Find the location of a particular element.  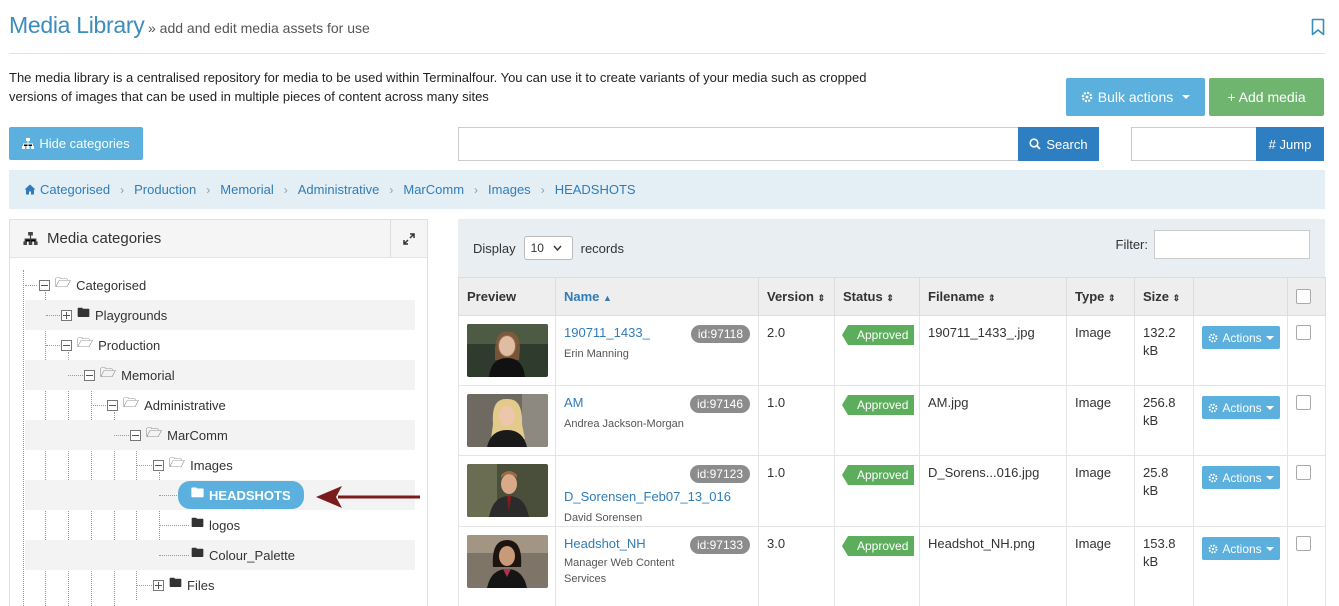

records-per-page-select: 10 is located at coordinates (548, 248).